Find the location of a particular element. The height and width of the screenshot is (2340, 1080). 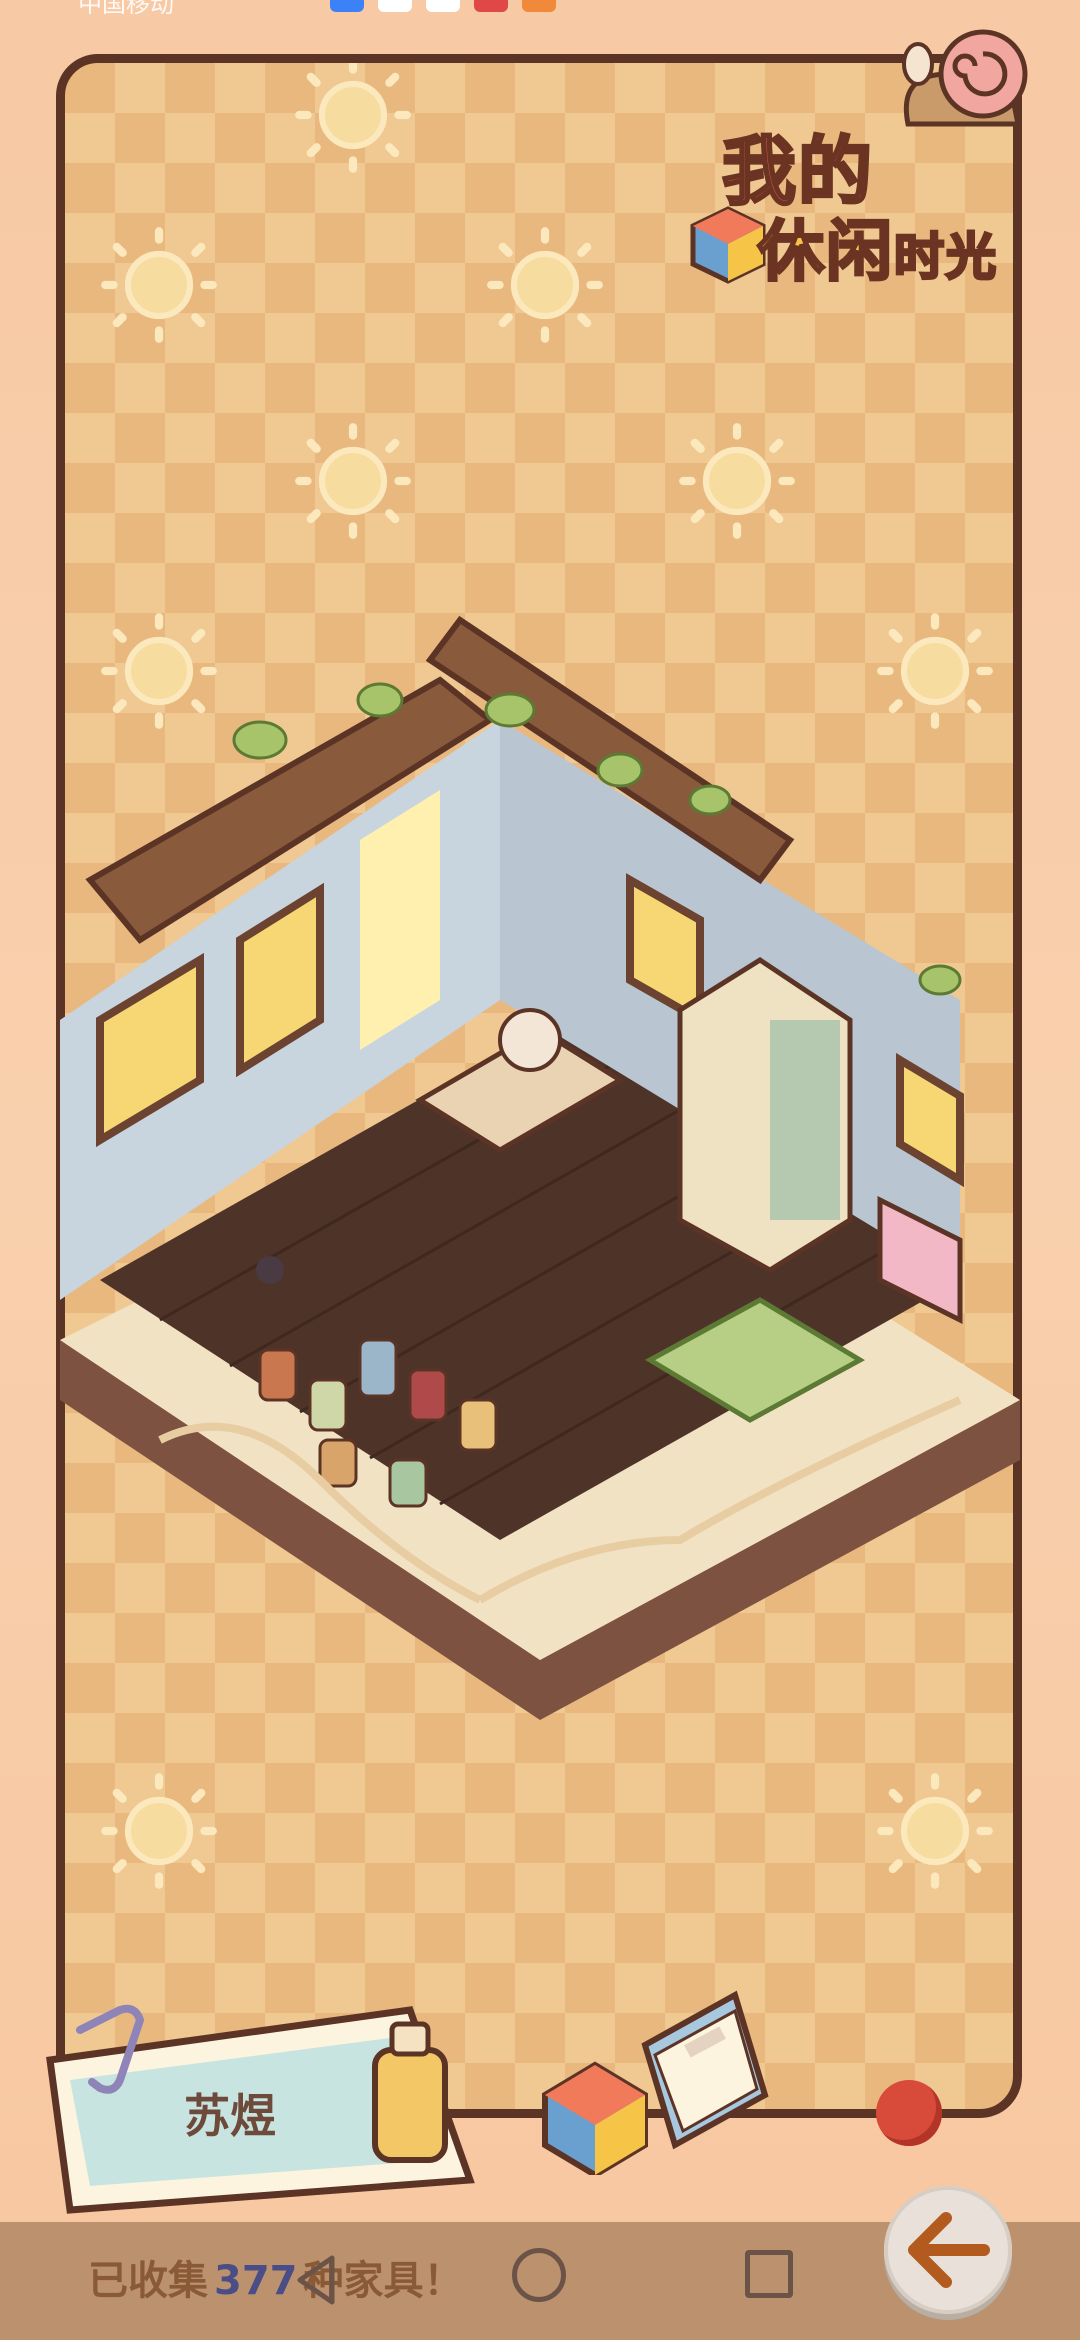

back-button is located at coordinates (948, 2250).